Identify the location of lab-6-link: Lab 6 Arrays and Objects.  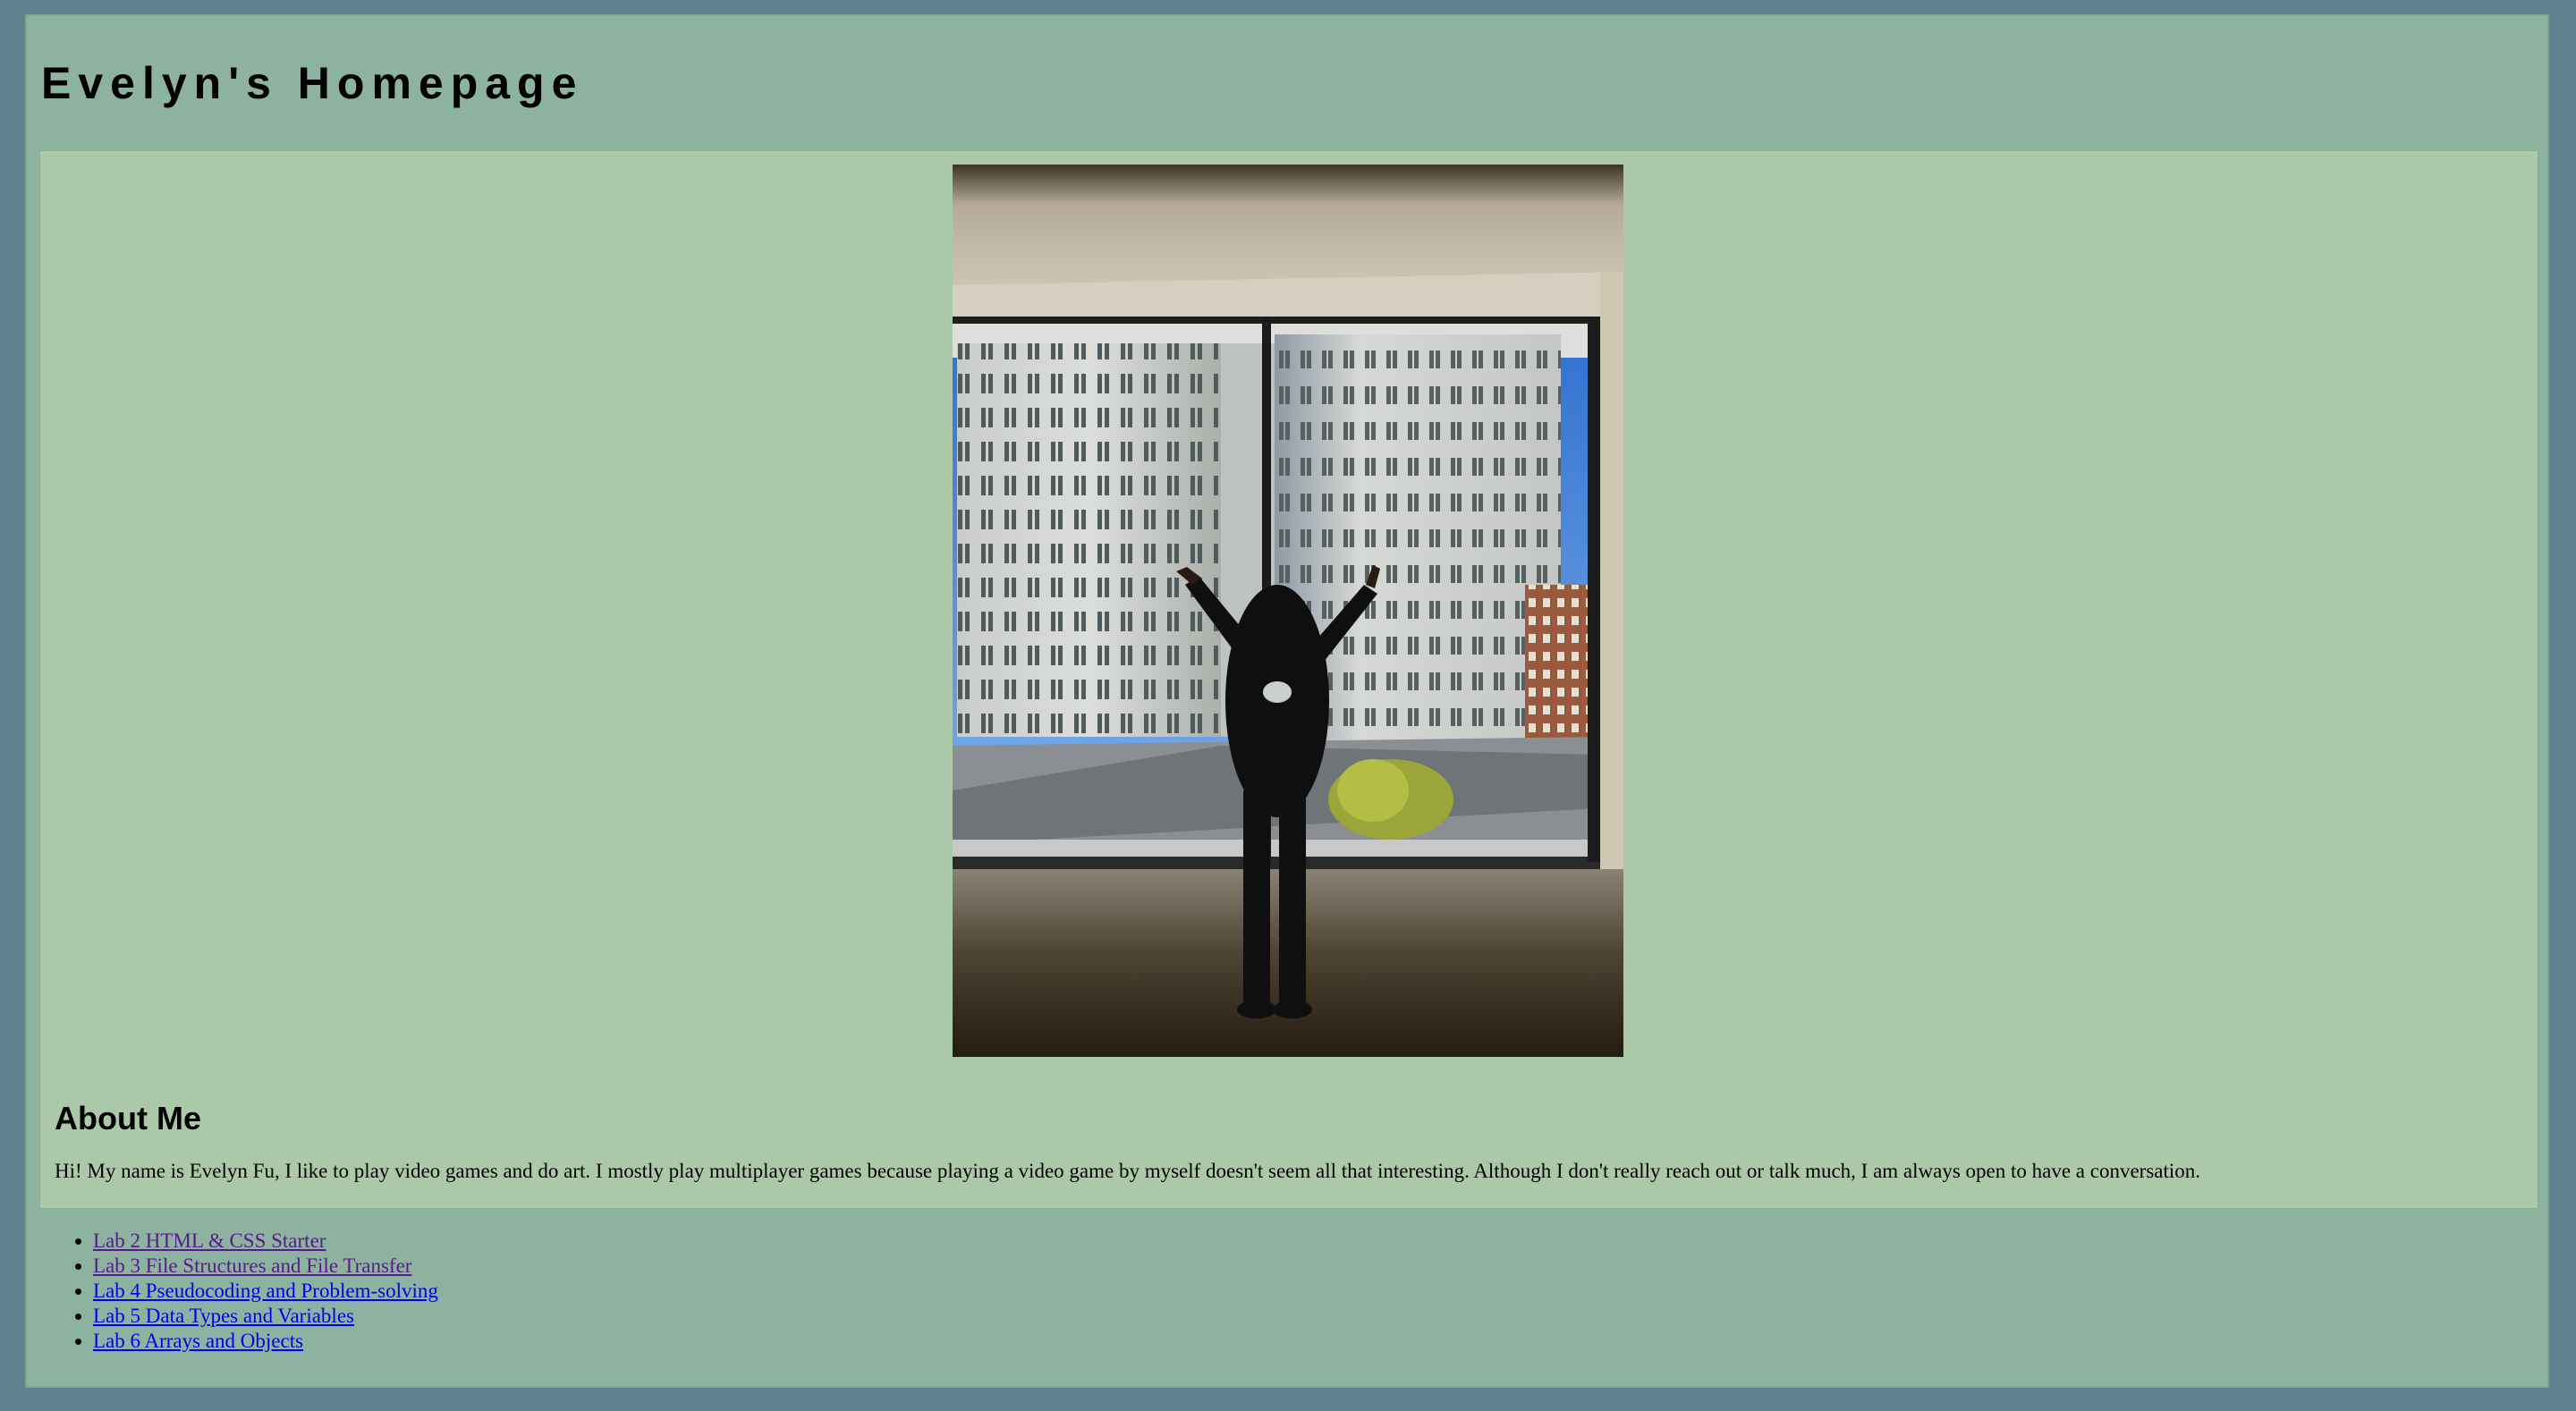
(198, 1341).